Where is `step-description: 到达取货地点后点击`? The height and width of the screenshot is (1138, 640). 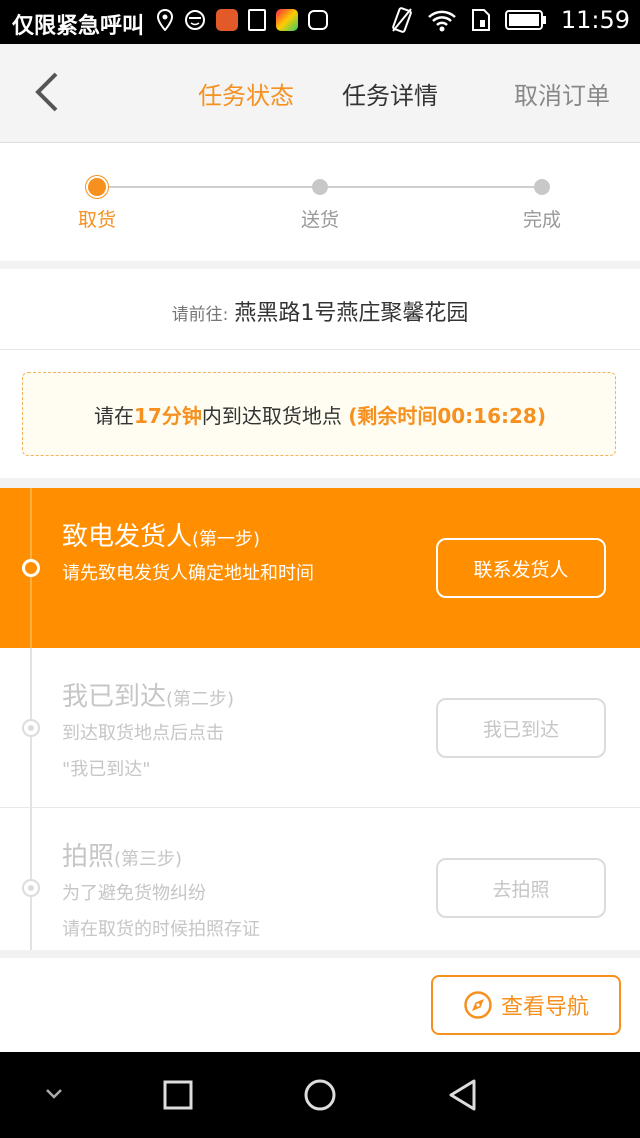
step-description: 到达取货地点后点击 is located at coordinates (143, 733).